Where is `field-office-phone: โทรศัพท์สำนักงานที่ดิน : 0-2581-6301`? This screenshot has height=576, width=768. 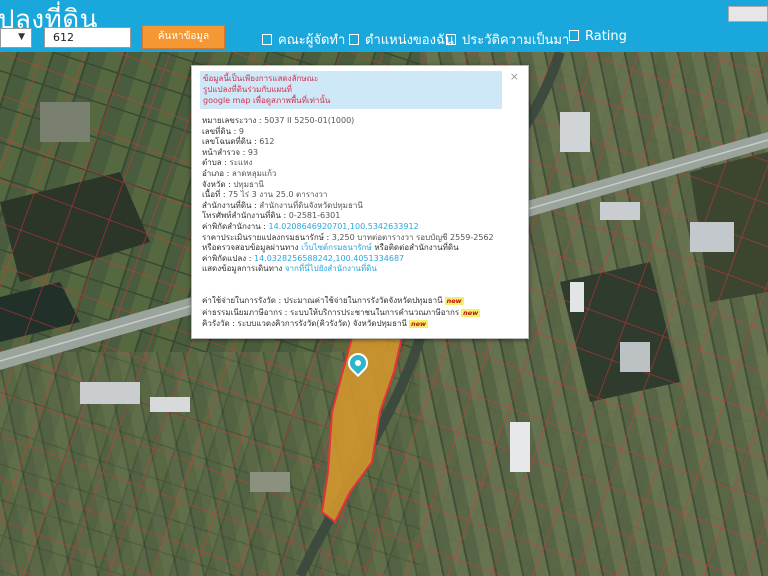 field-office-phone: โทรศัพท์สำนักงานที่ดิน : 0-2581-6301 is located at coordinates (271, 216).